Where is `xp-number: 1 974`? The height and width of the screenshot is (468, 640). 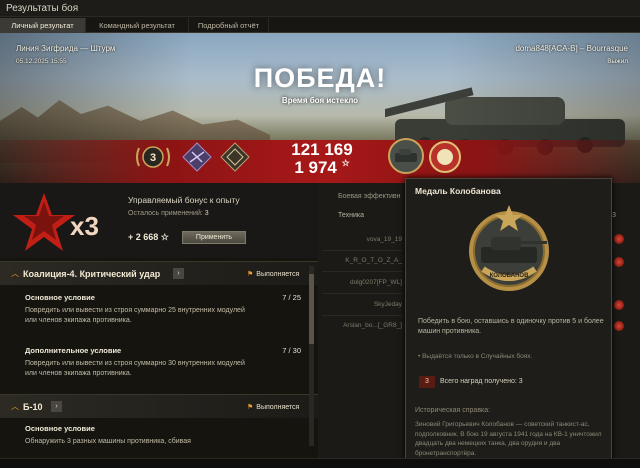 xp-number: 1 974 is located at coordinates (315, 167).